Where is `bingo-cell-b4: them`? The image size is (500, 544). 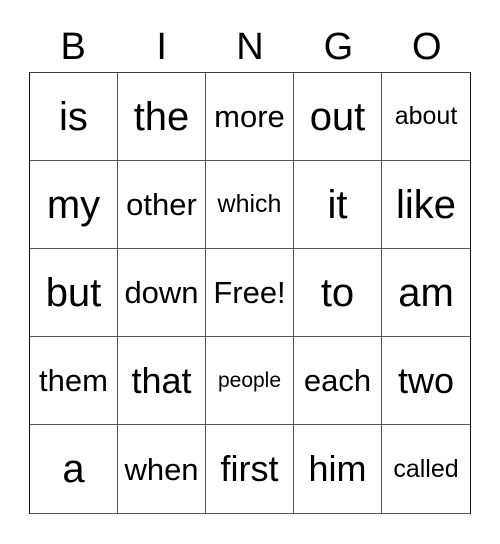
bingo-cell-b4: them is located at coordinates (74, 381).